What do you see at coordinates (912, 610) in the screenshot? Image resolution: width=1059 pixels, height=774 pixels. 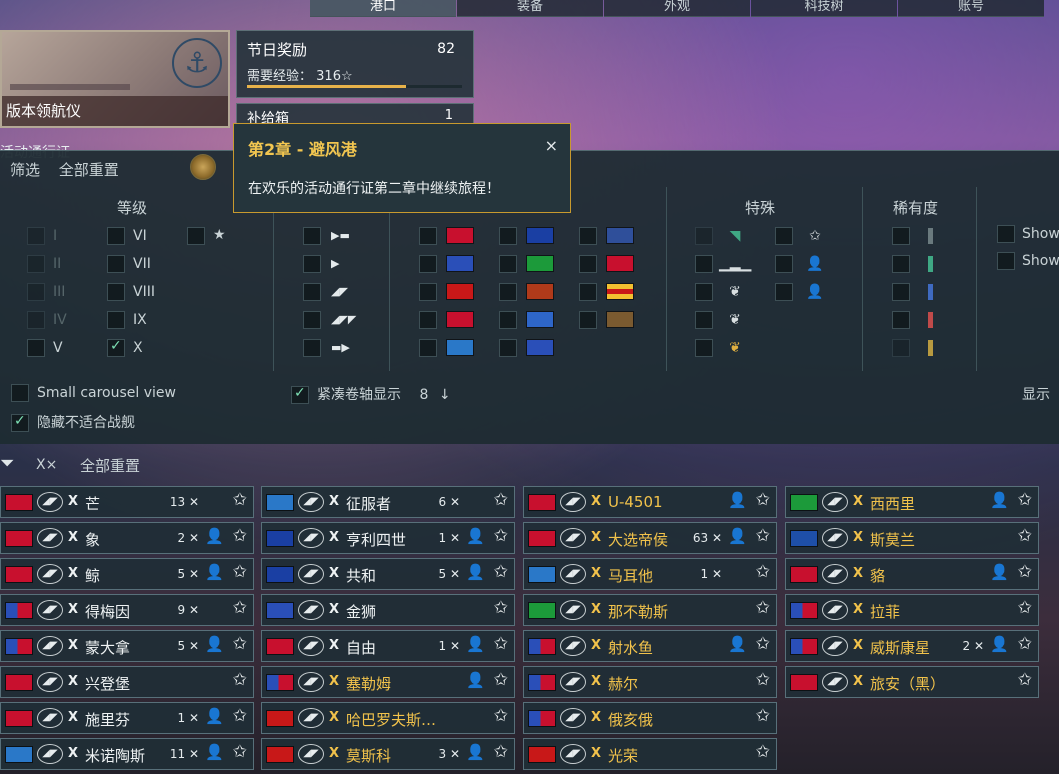 I see `ship-card: ◢◤ X 拉菲 ✩` at bounding box center [912, 610].